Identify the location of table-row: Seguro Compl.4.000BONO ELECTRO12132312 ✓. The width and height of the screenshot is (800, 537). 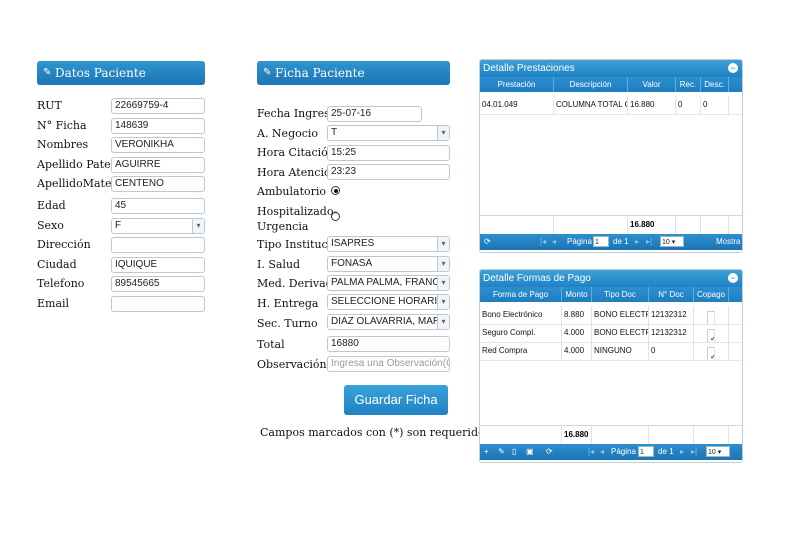
(611, 333).